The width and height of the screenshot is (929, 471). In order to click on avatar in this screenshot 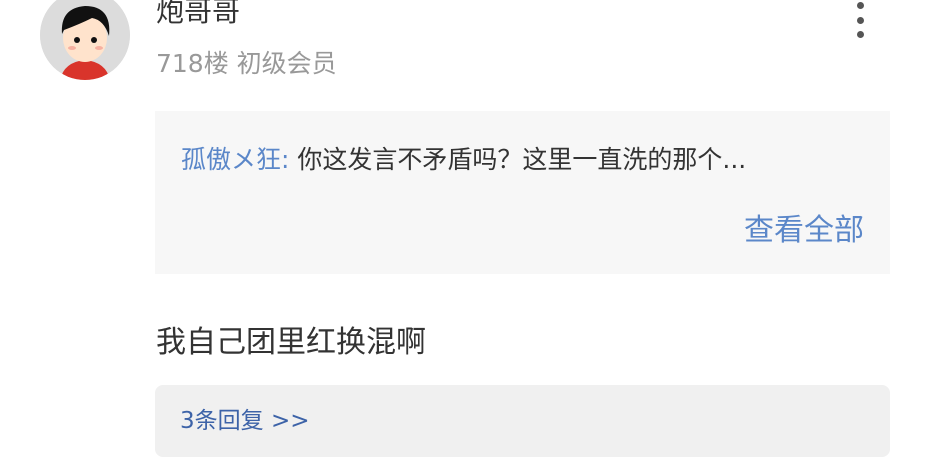, I will do `click(85, 40)`.